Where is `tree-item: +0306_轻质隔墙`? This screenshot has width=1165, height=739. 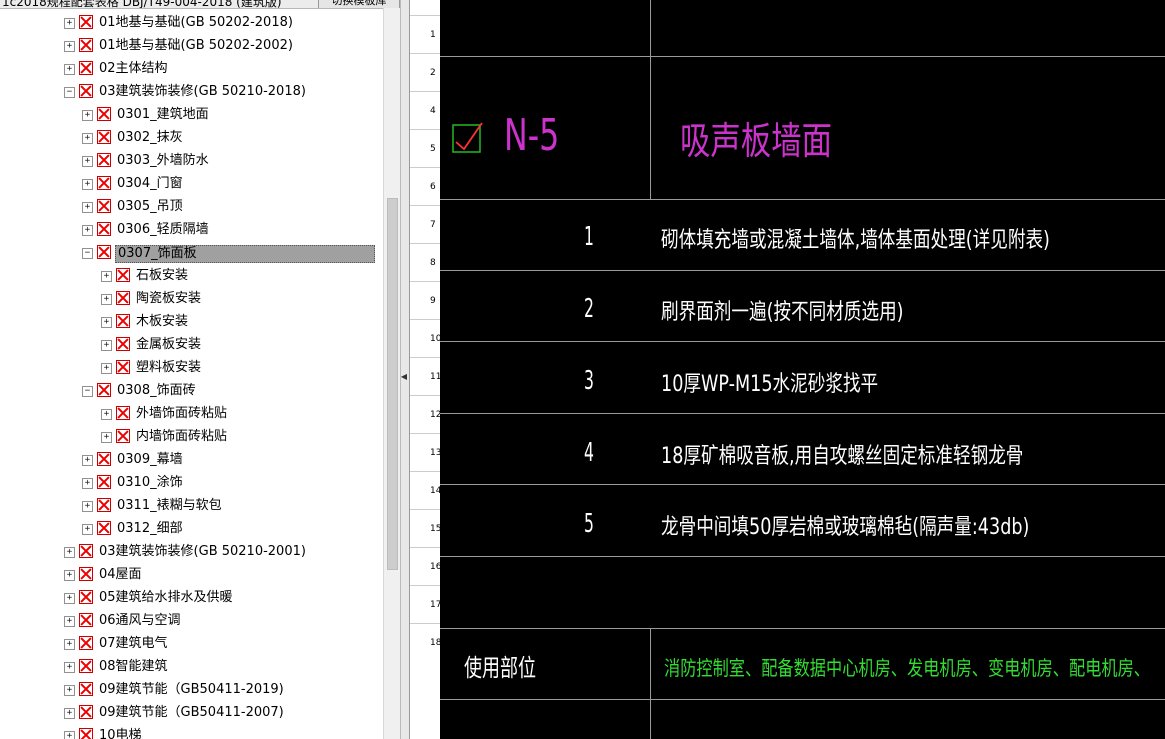 tree-item: +0306_轻质隔墙 is located at coordinates (231, 230).